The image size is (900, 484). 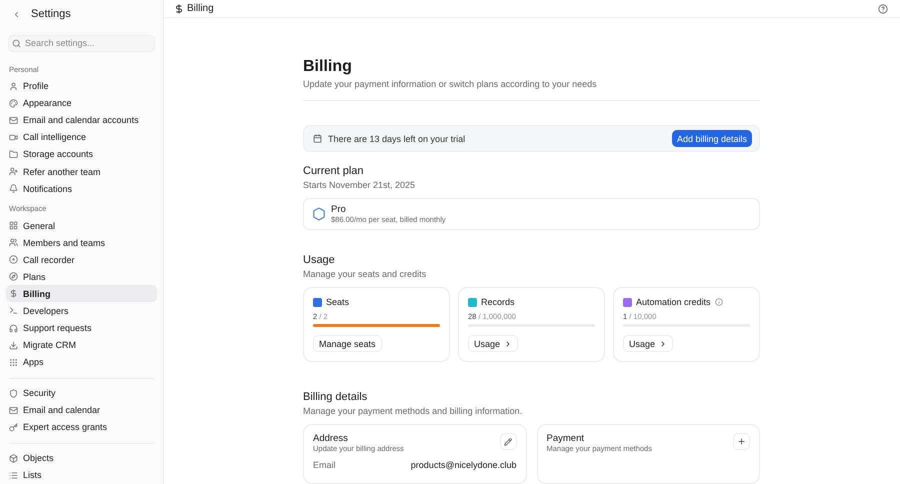 I want to click on key-icon, so click(x=13, y=427).